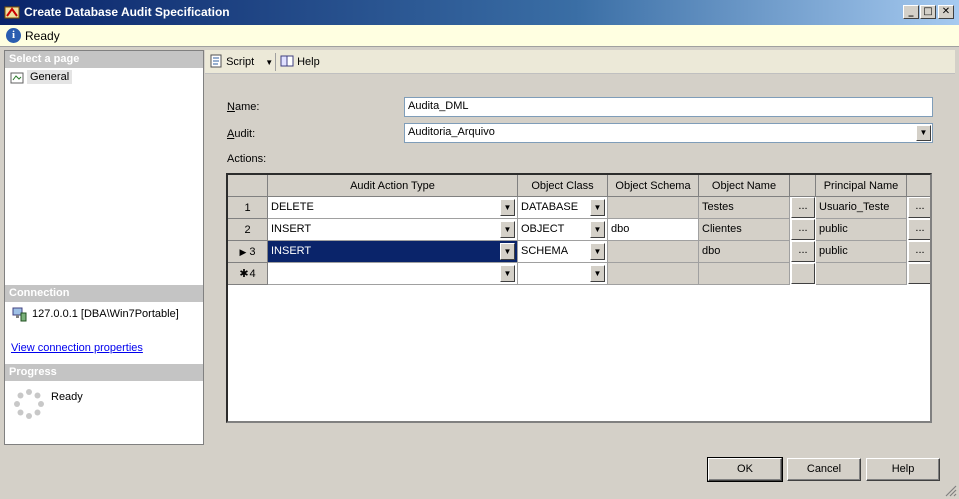  What do you see at coordinates (247, 159) in the screenshot?
I see `actions-label: Actions:` at bounding box center [247, 159].